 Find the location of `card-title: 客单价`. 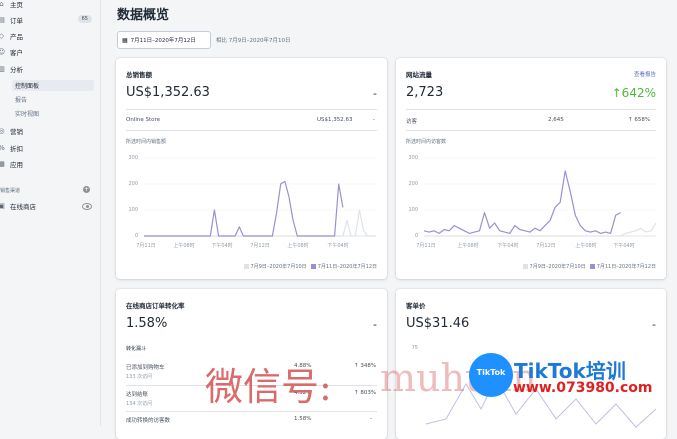

card-title: 客单价 is located at coordinates (416, 306).